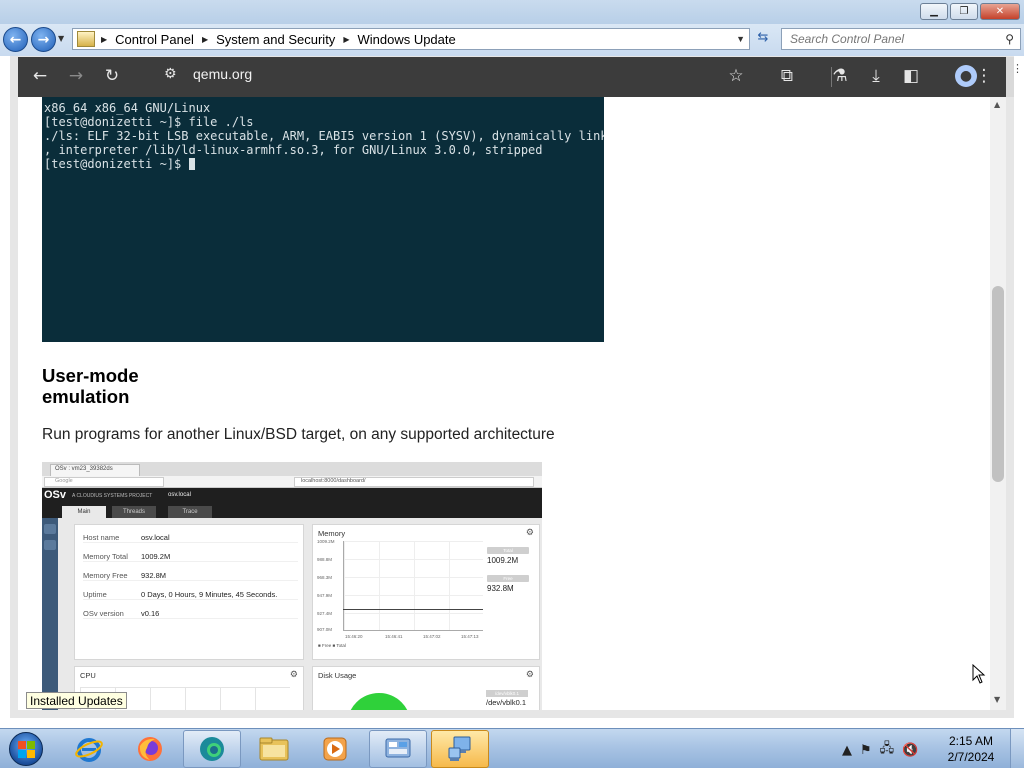 This screenshot has width=1024, height=768. I want to click on terminal-prompt-line: [test@donizetti ~]$, so click(323, 164).